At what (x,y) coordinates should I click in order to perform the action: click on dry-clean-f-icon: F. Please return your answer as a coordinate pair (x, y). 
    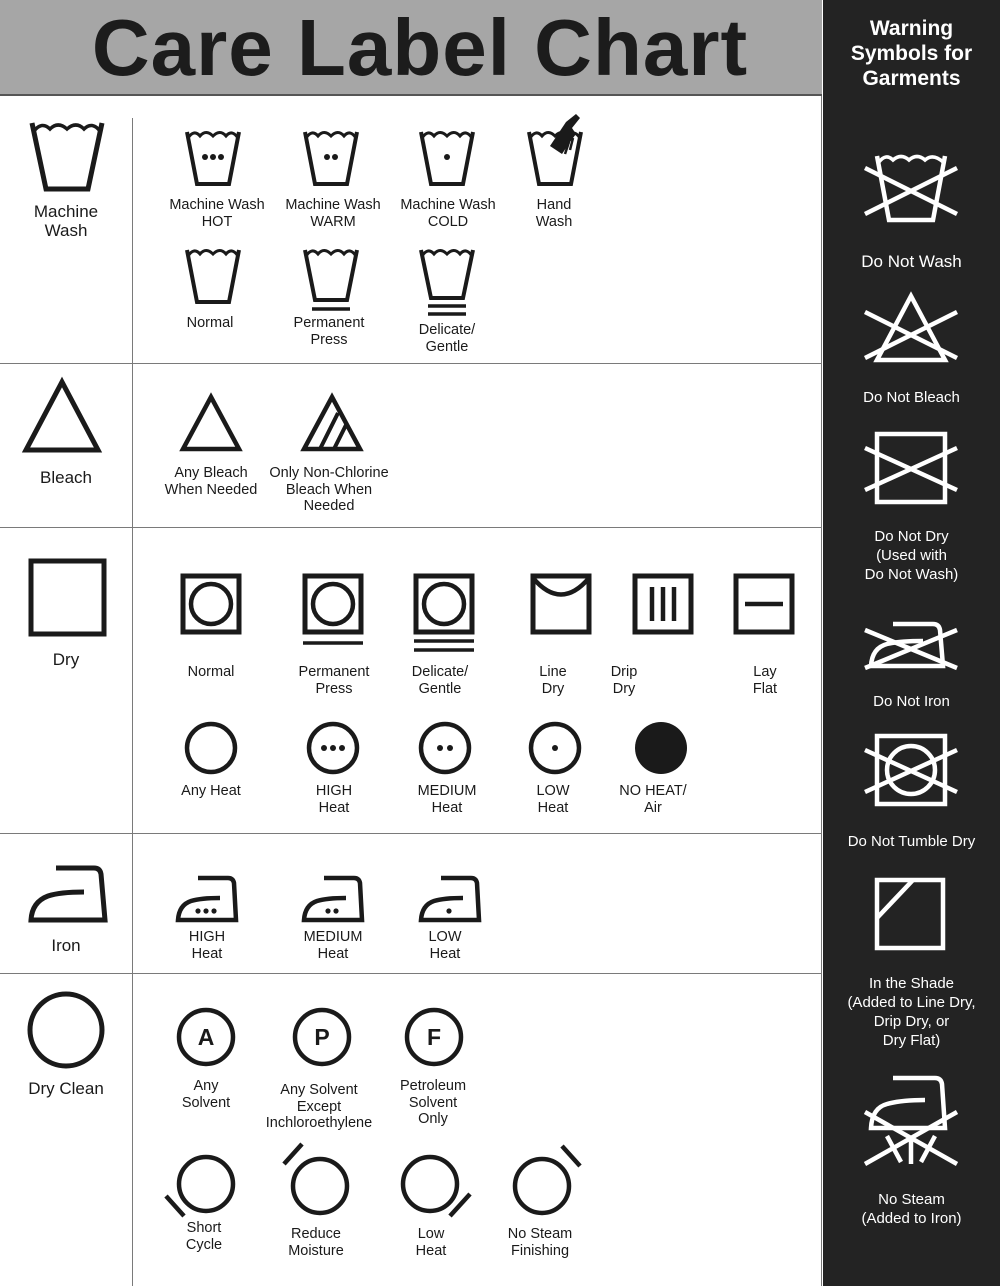
    Looking at the image, I should click on (434, 1037).